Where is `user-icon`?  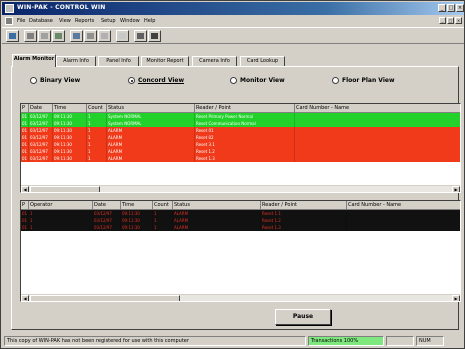 user-icon is located at coordinates (140, 36).